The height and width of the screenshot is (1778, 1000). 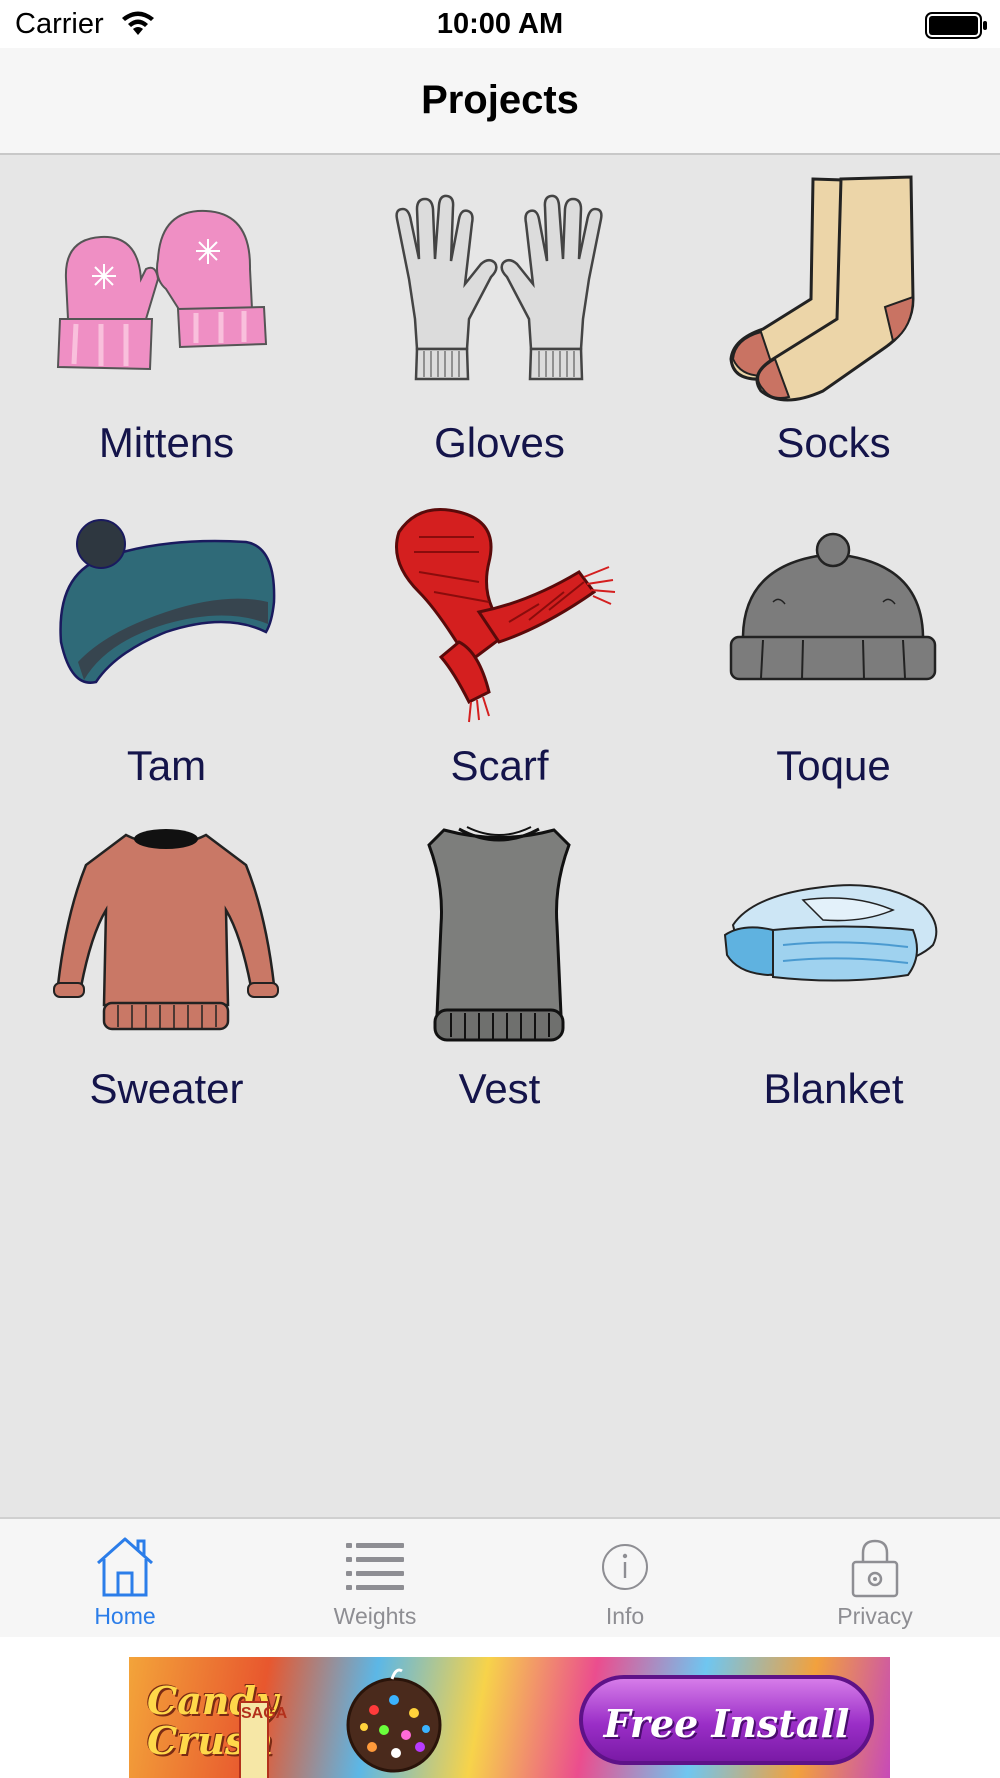 I want to click on free-install-button: Free Install, so click(x=726, y=1720).